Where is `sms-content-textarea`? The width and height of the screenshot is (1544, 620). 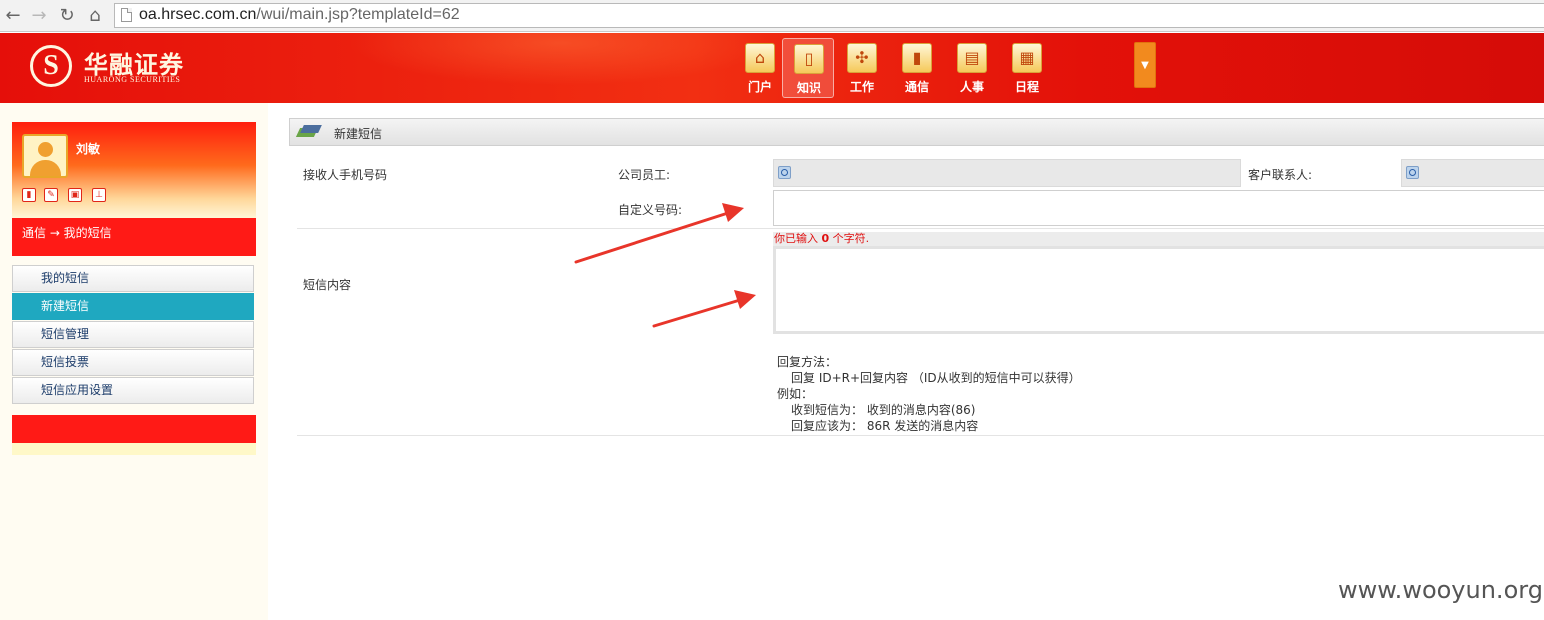 sms-content-textarea is located at coordinates (1158, 290).